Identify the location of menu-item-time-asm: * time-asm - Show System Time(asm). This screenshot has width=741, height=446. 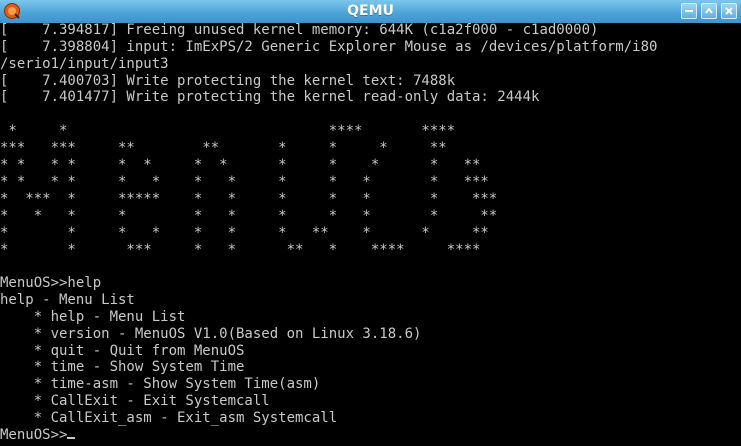
(160, 384).